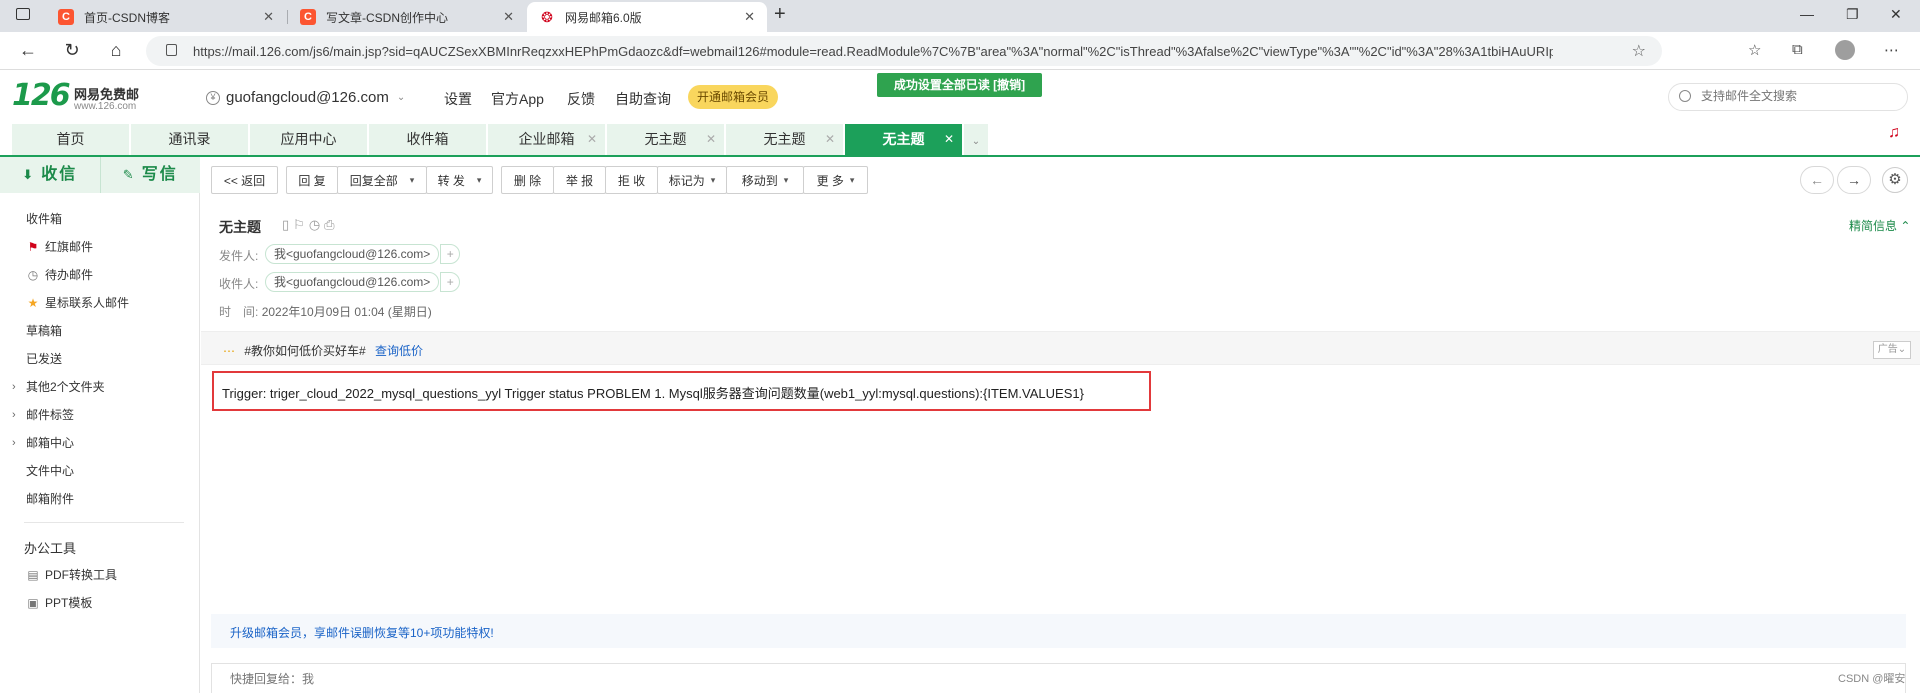 The height and width of the screenshot is (693, 1920). I want to click on minimize-icon: —, so click(1807, 14).